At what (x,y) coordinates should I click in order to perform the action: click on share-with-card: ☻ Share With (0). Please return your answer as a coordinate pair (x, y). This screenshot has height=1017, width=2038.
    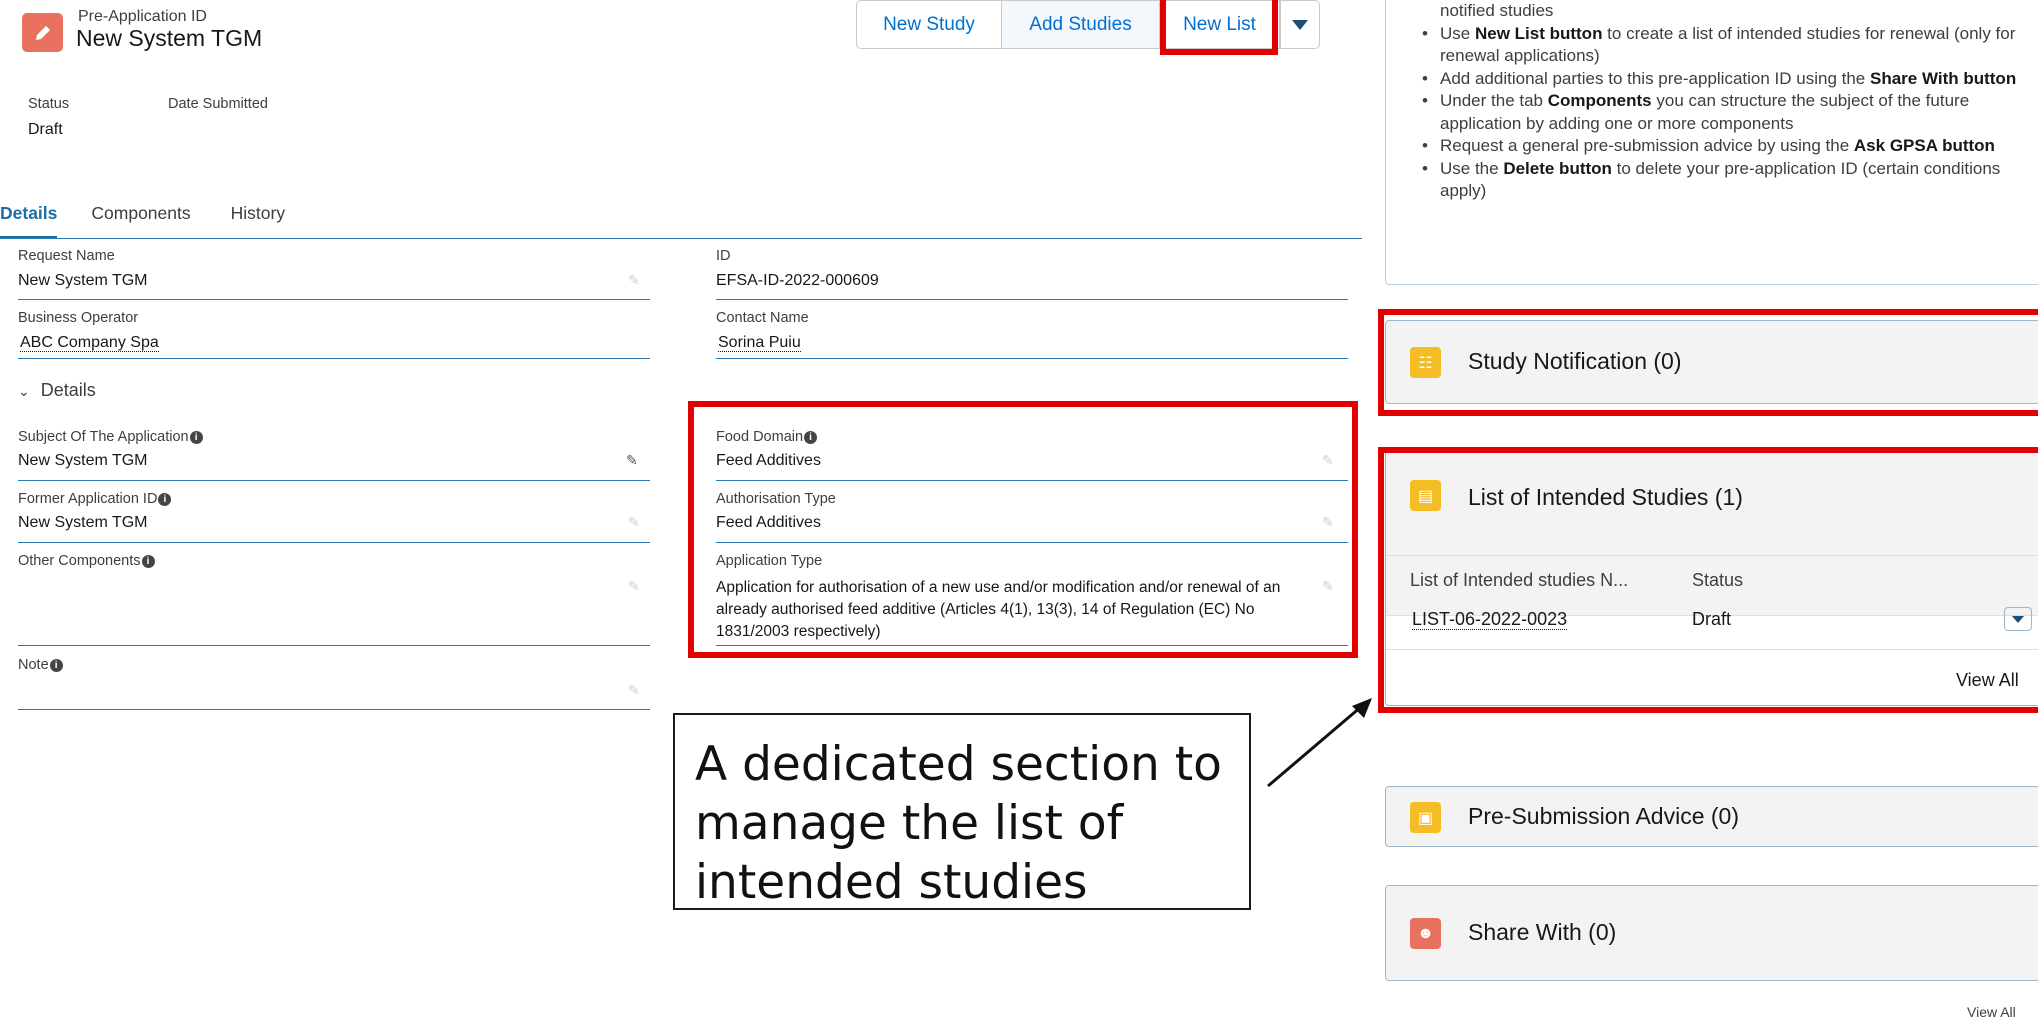
    Looking at the image, I should click on (1711, 933).